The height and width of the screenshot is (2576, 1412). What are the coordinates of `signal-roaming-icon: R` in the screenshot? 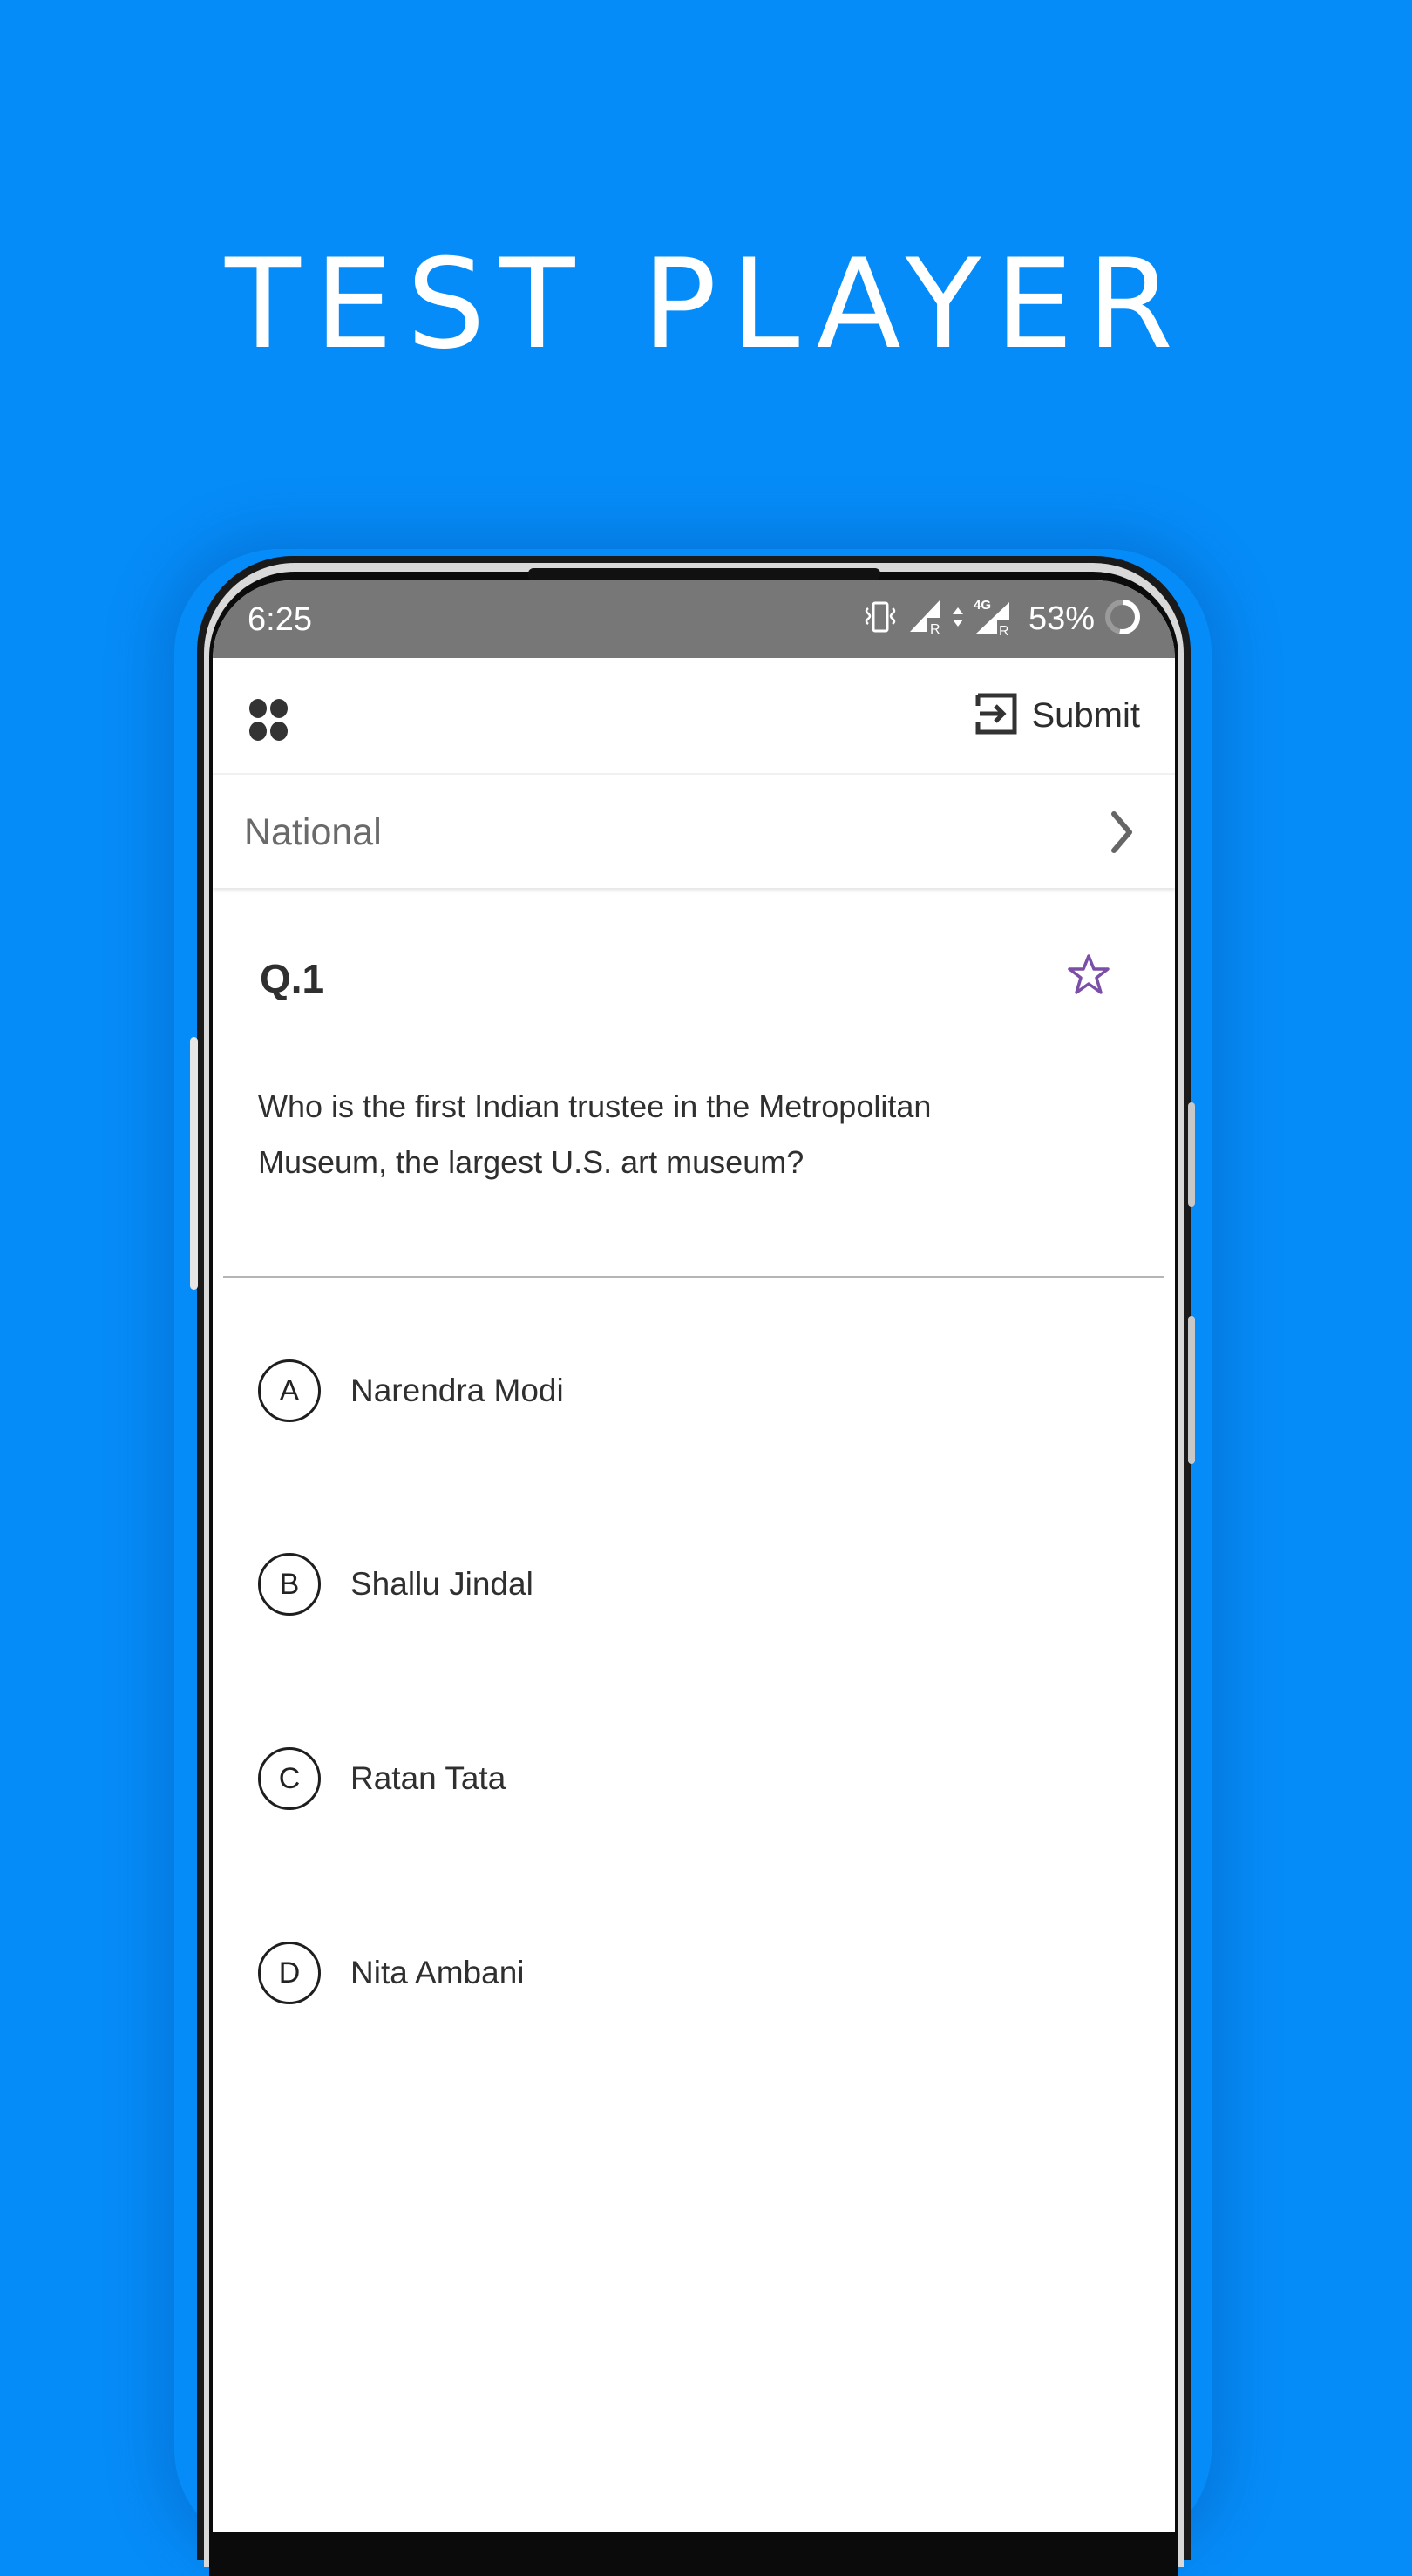 It's located at (925, 620).